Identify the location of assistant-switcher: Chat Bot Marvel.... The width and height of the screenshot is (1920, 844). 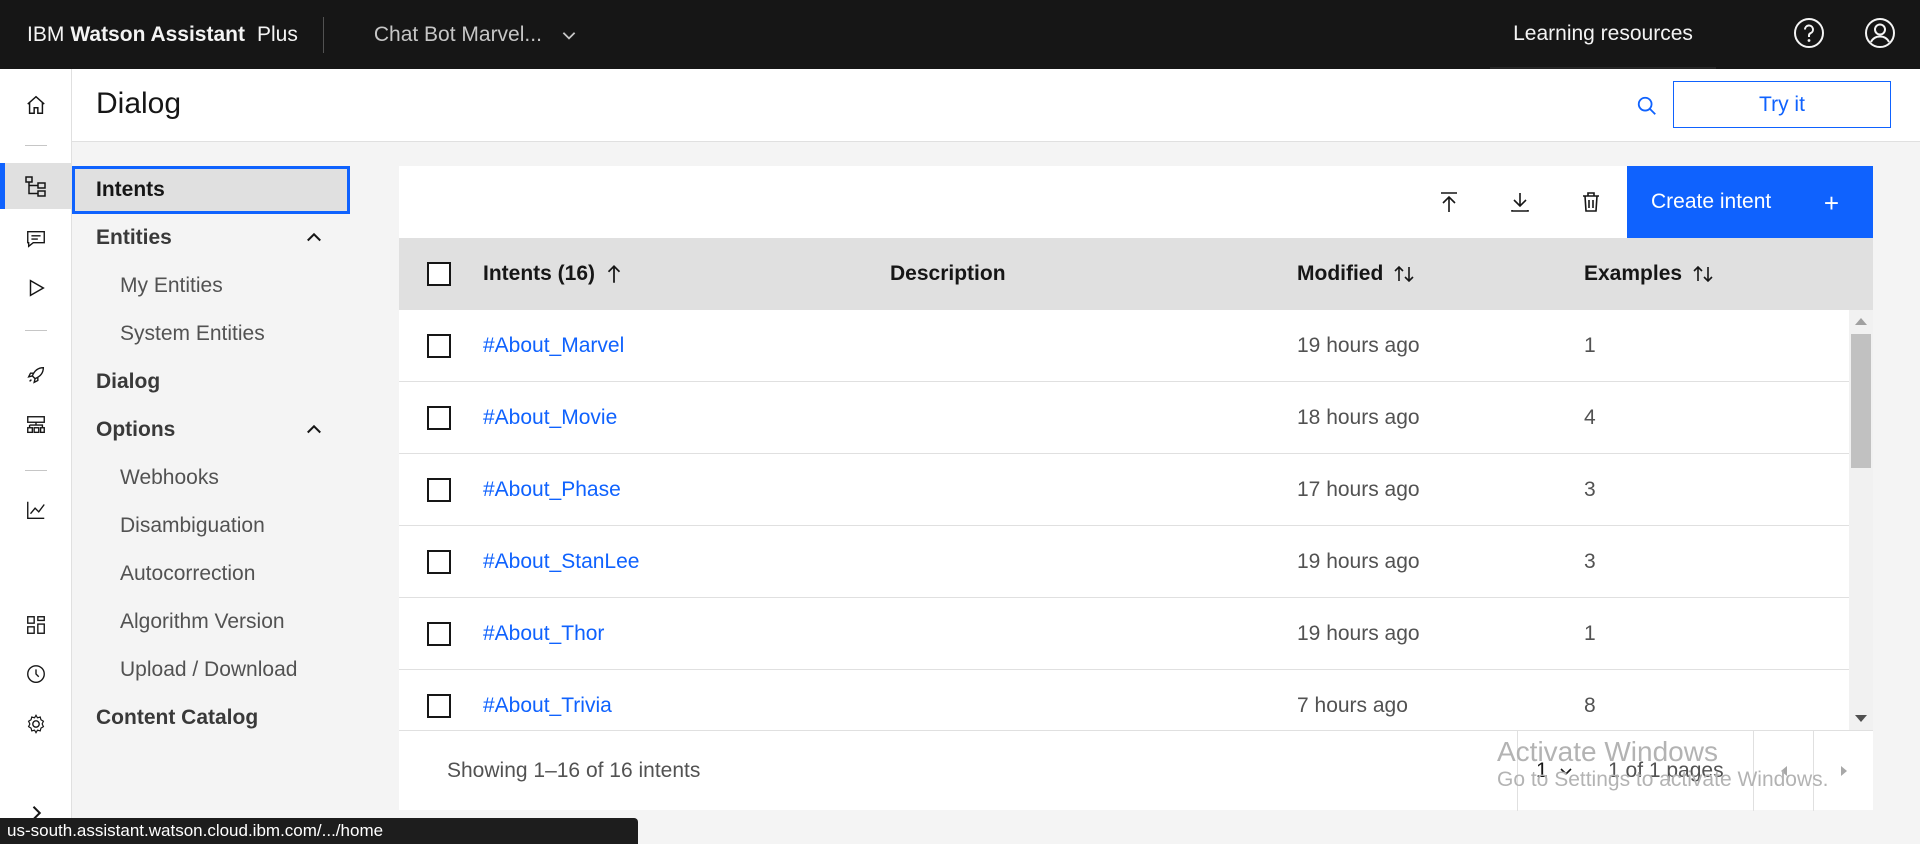
(476, 35).